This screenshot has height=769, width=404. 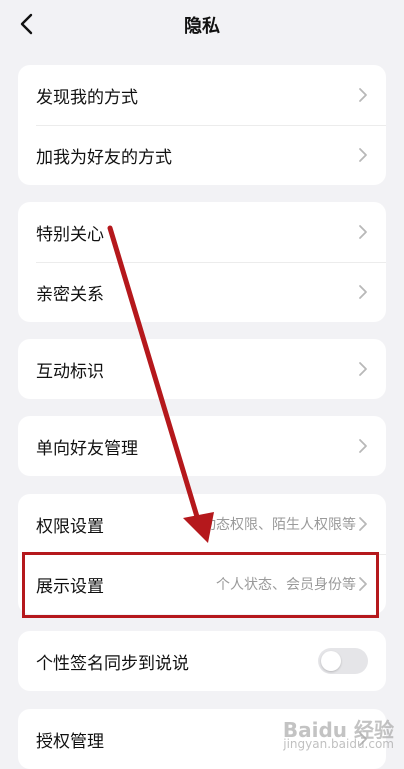 I want to click on row-label: 单向好友管理, so click(x=87, y=448).